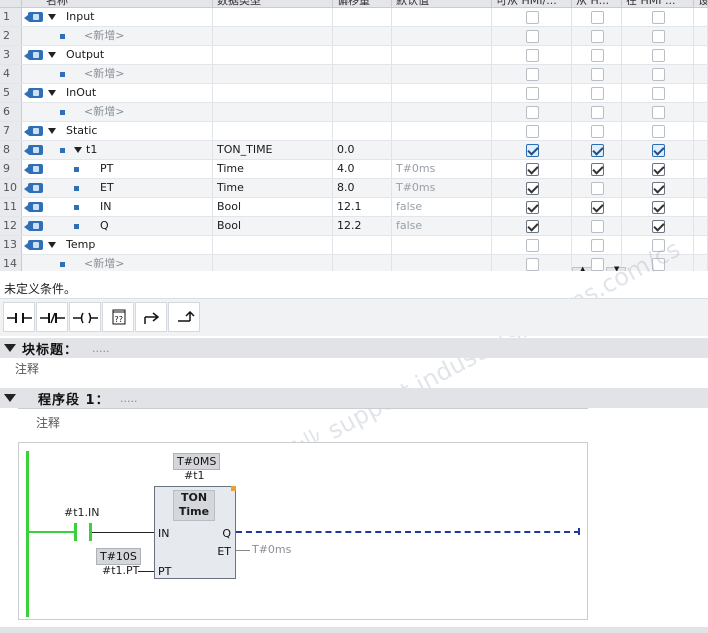 The image size is (708, 633). What do you see at coordinates (85, 317) in the screenshot?
I see `coil-button` at bounding box center [85, 317].